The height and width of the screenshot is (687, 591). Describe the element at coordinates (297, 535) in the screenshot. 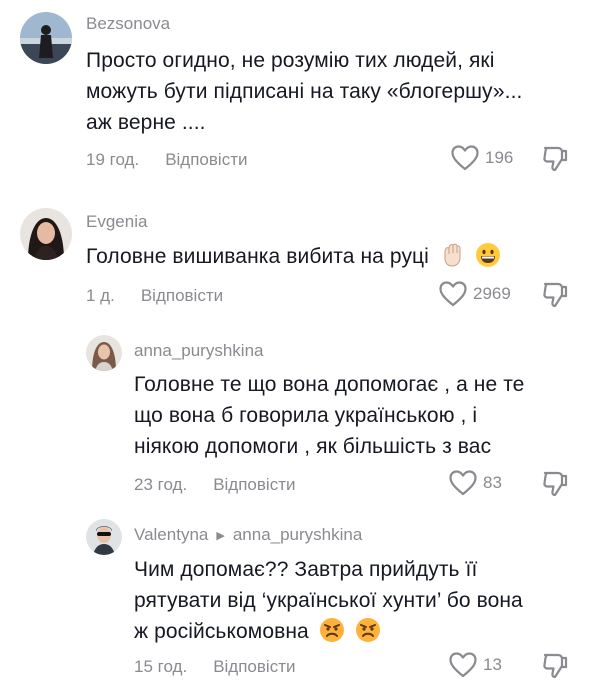

I see `reply-to-username: anna_puryshkina` at that location.